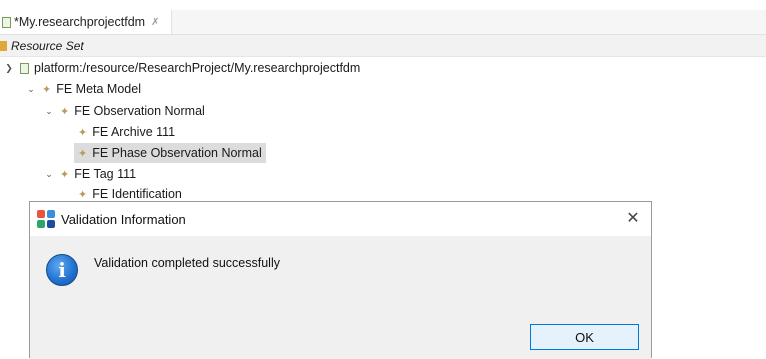 The width and height of the screenshot is (766, 359). I want to click on tree-item-label: FE Archive 111, so click(134, 132).